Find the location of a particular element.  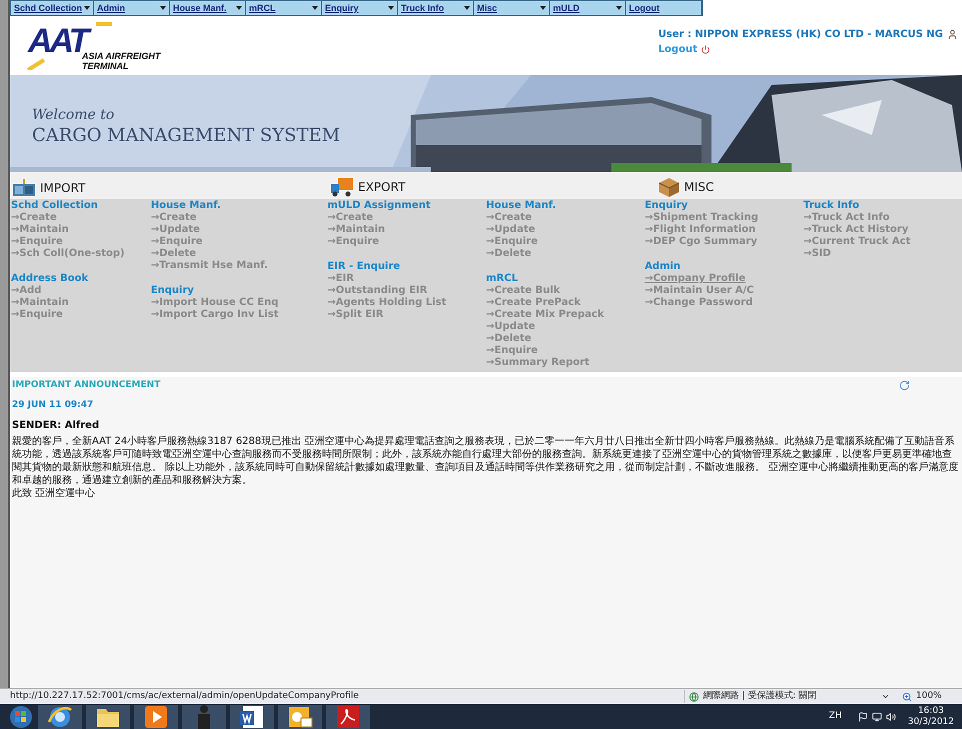

nav-menu: mRCL is located at coordinates (284, 8).